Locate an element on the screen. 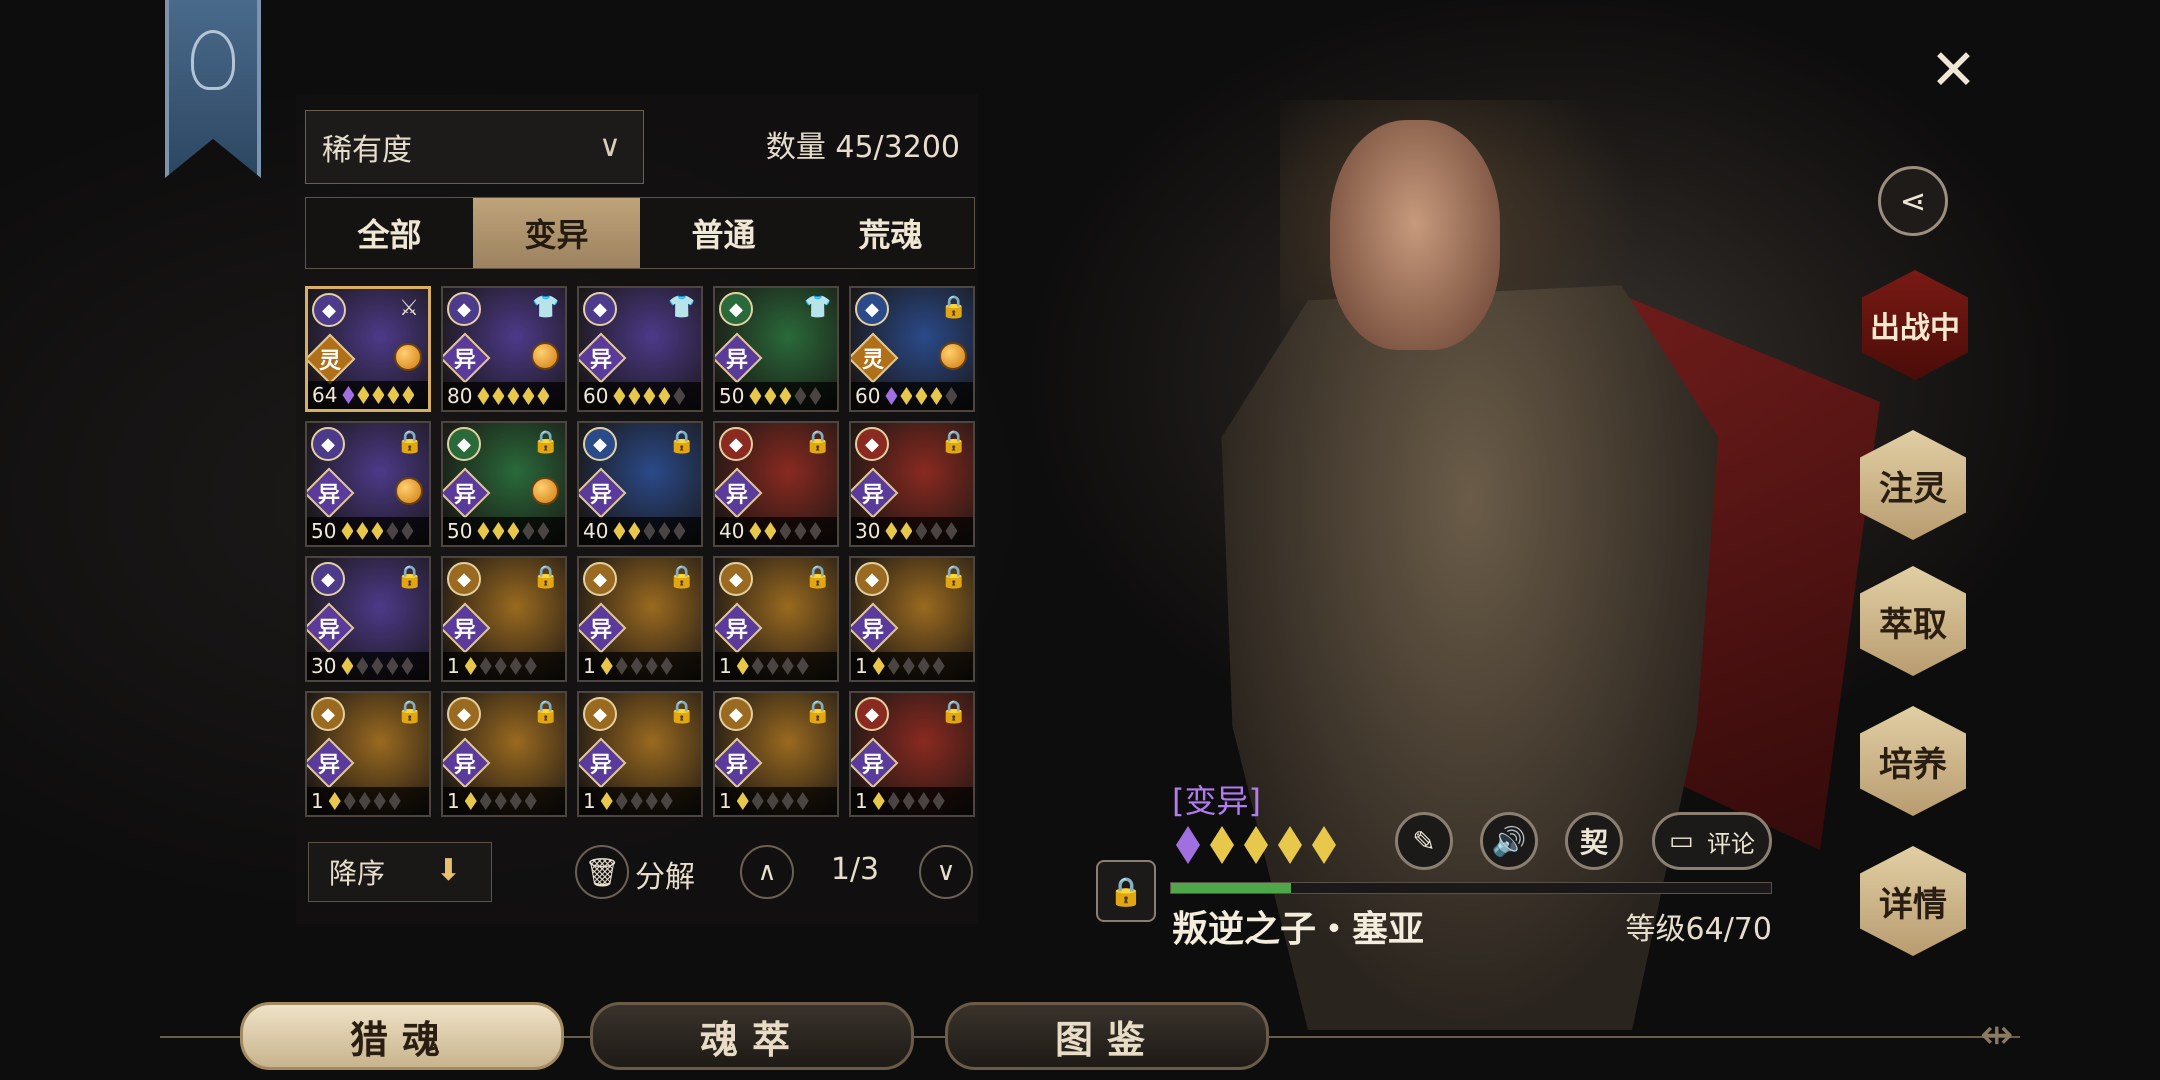  sort-dropdown: 稀有度 ∨ is located at coordinates (474, 147).